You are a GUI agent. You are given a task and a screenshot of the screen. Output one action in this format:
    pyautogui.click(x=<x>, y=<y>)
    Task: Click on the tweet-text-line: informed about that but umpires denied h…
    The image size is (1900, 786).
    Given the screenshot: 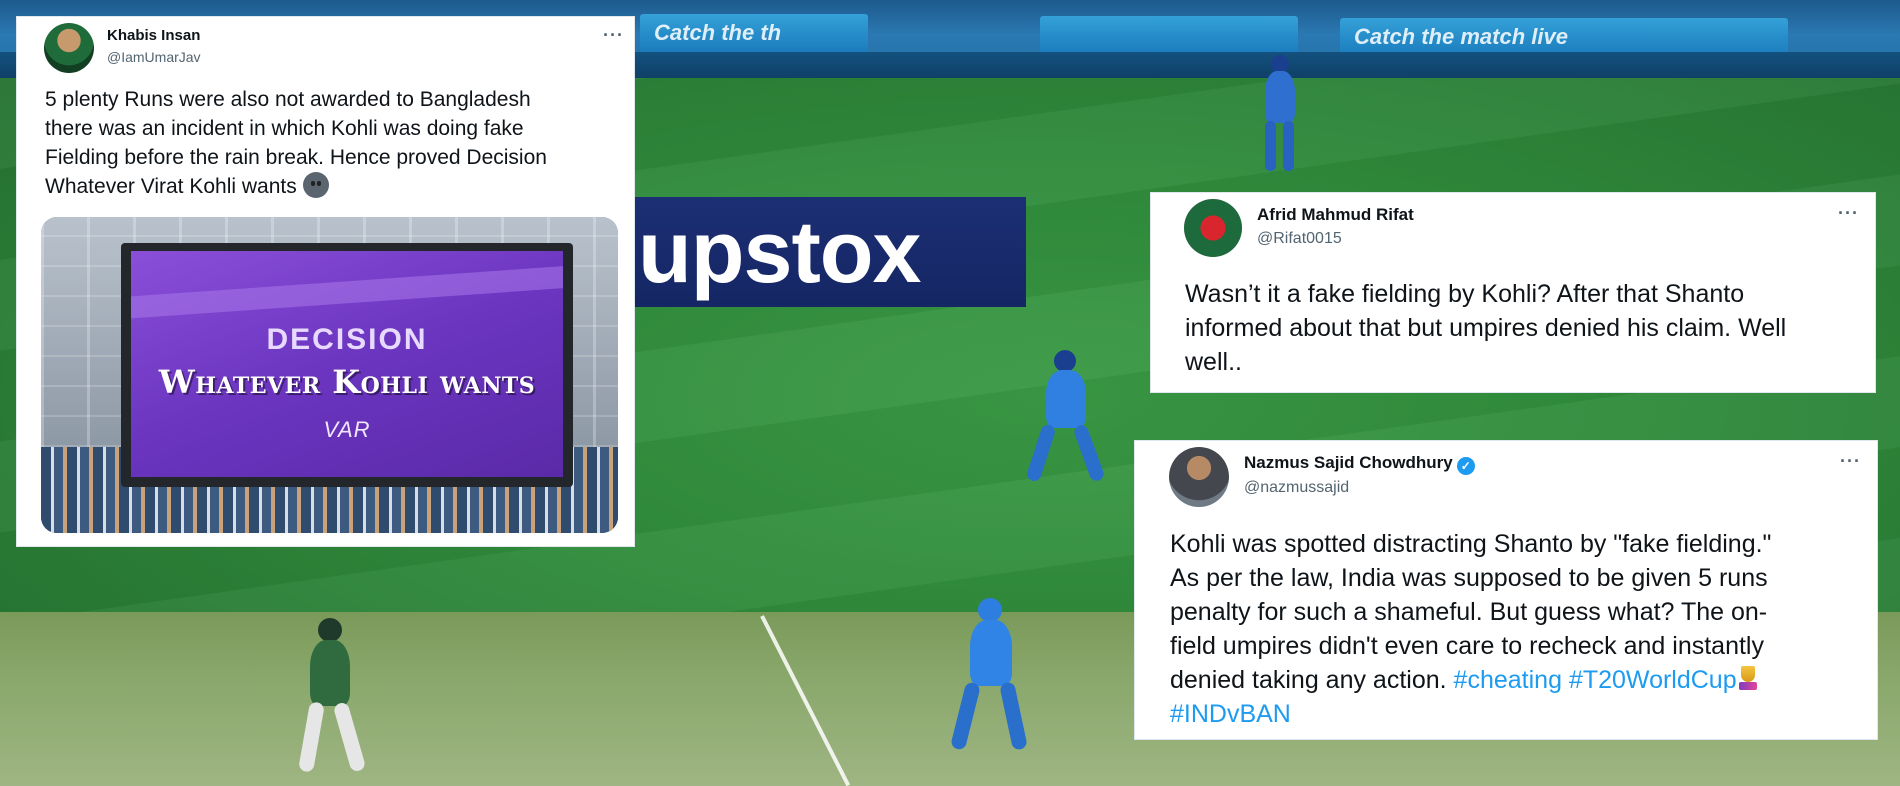 What is the action you would take?
    pyautogui.click(x=1486, y=328)
    